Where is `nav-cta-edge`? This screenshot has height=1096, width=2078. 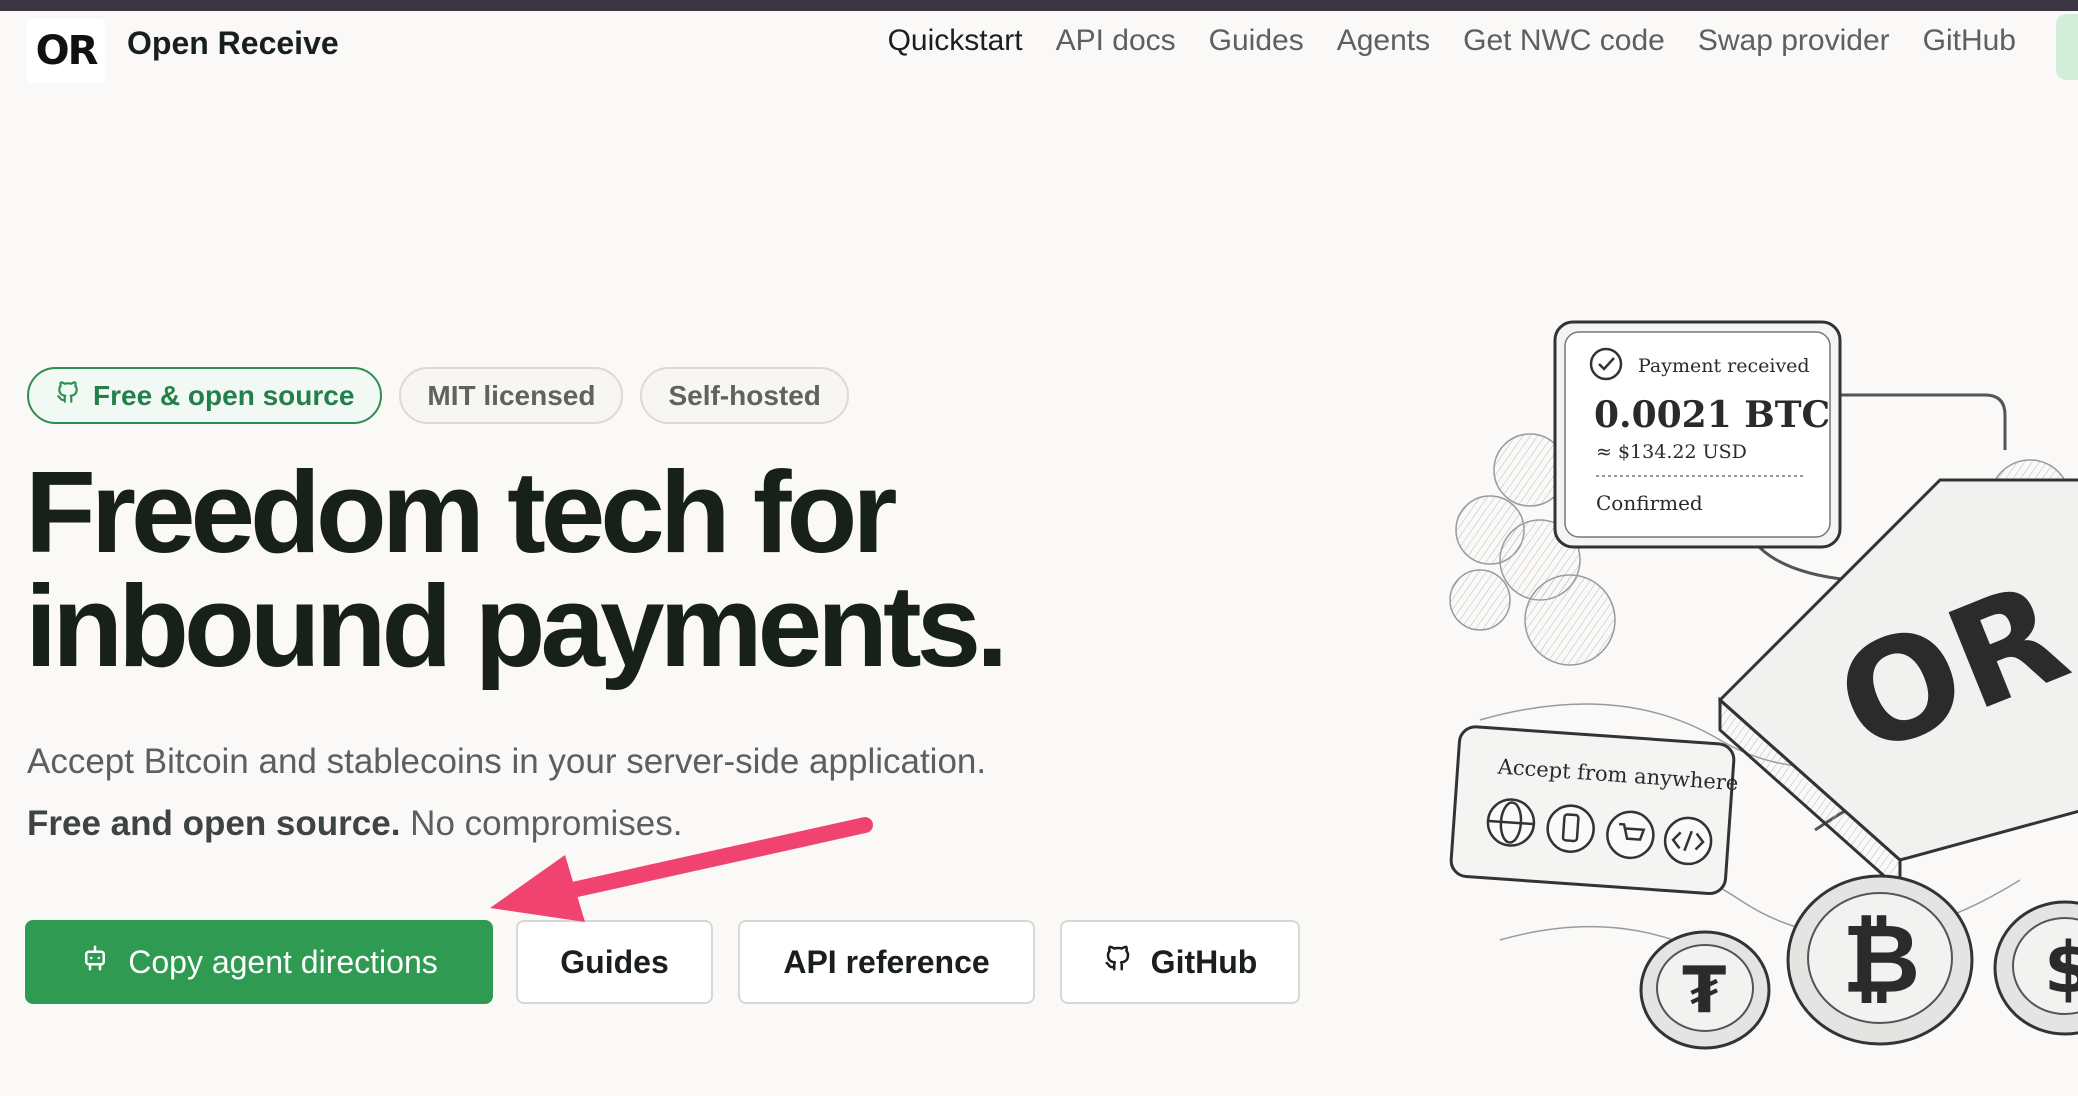
nav-cta-edge is located at coordinates (2067, 47).